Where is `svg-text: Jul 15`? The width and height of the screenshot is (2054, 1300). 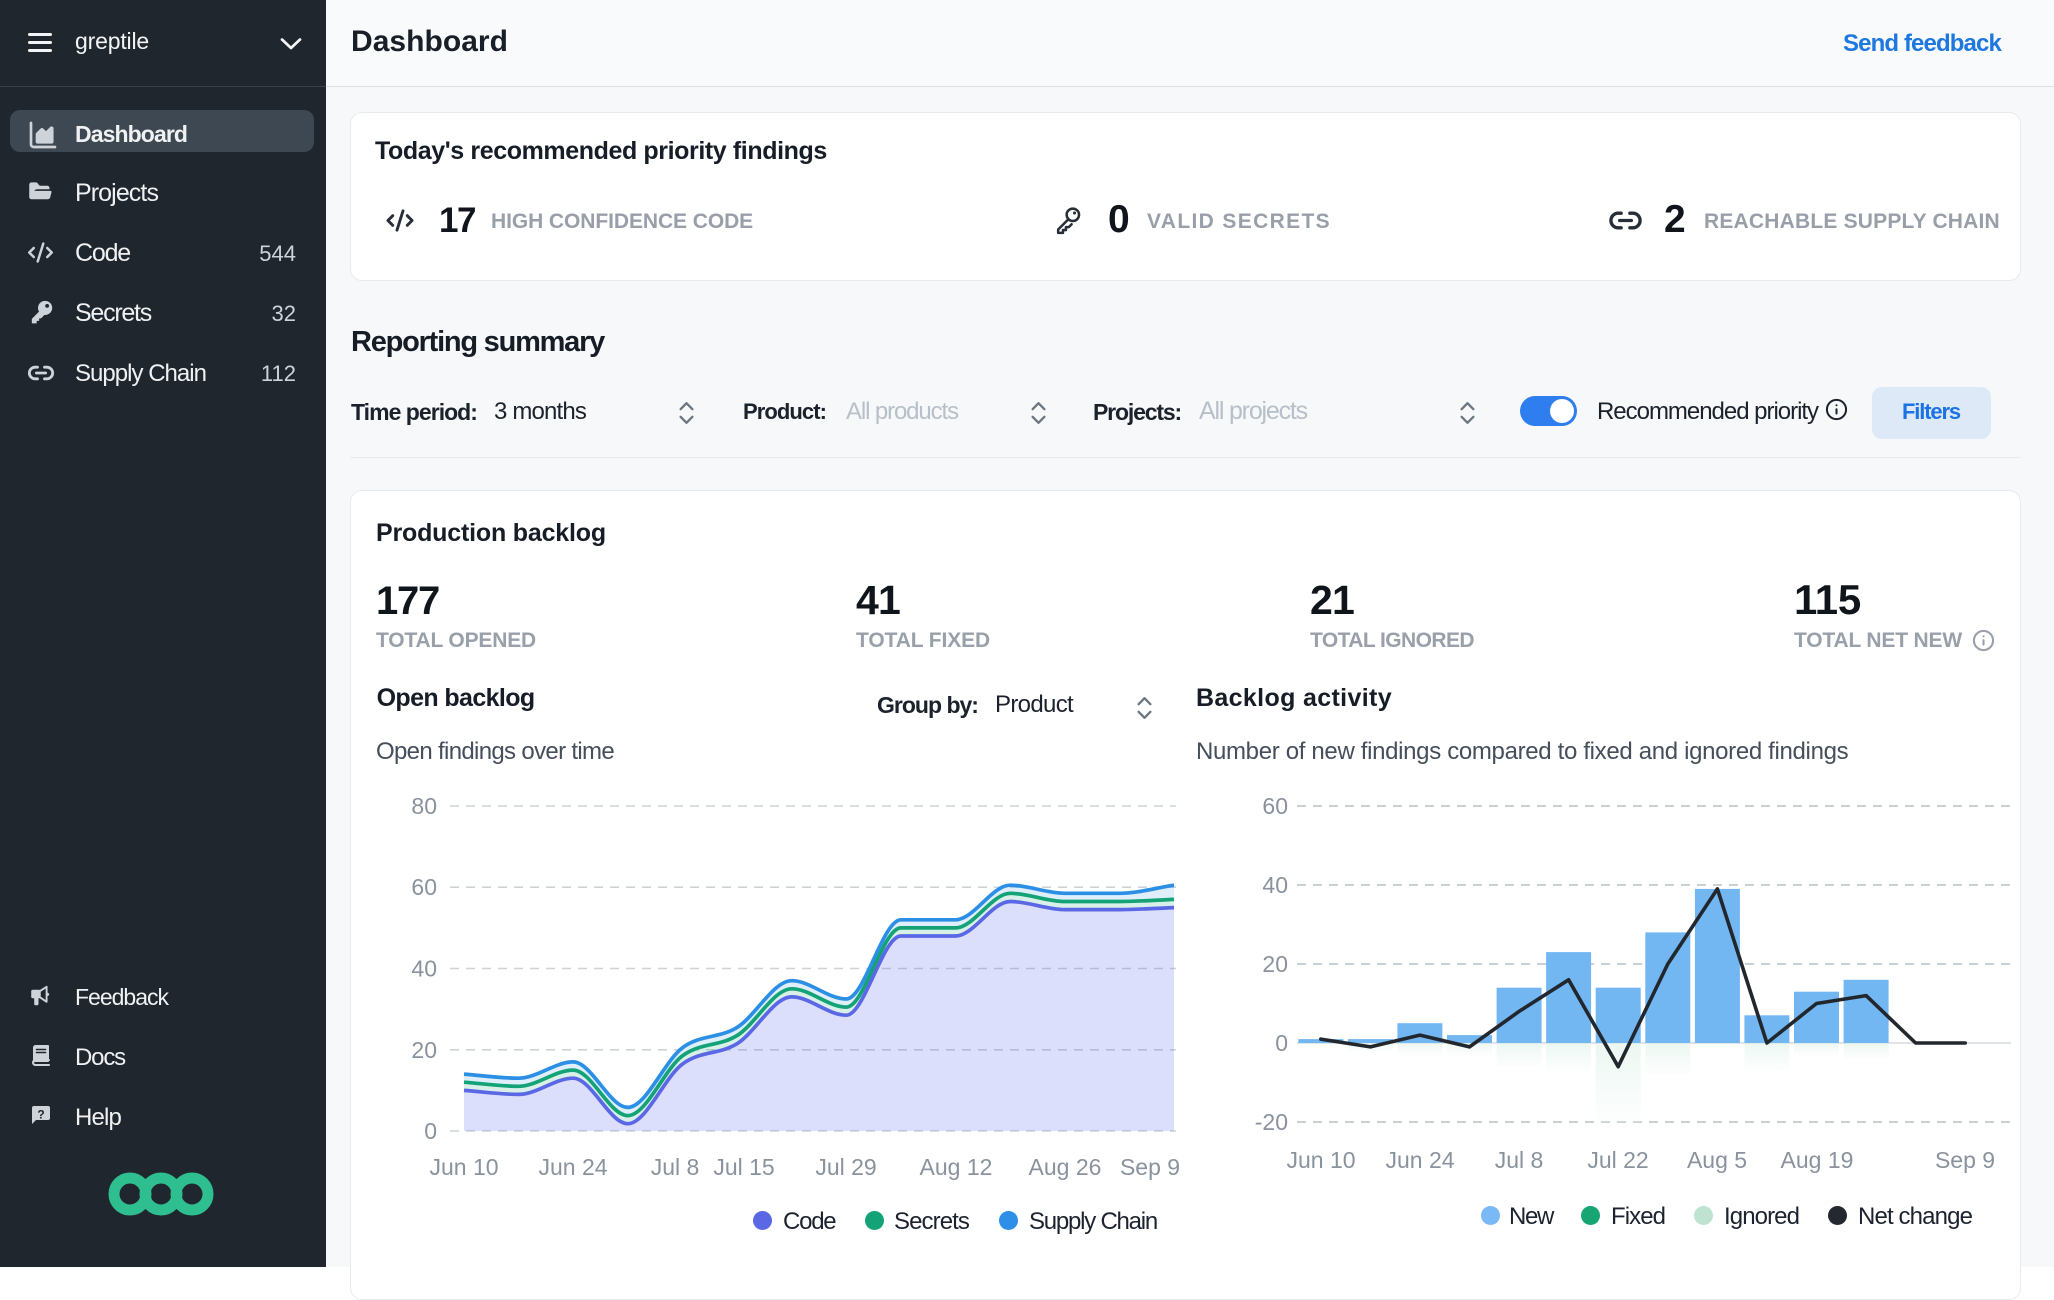 svg-text: Jul 15 is located at coordinates (743, 1167).